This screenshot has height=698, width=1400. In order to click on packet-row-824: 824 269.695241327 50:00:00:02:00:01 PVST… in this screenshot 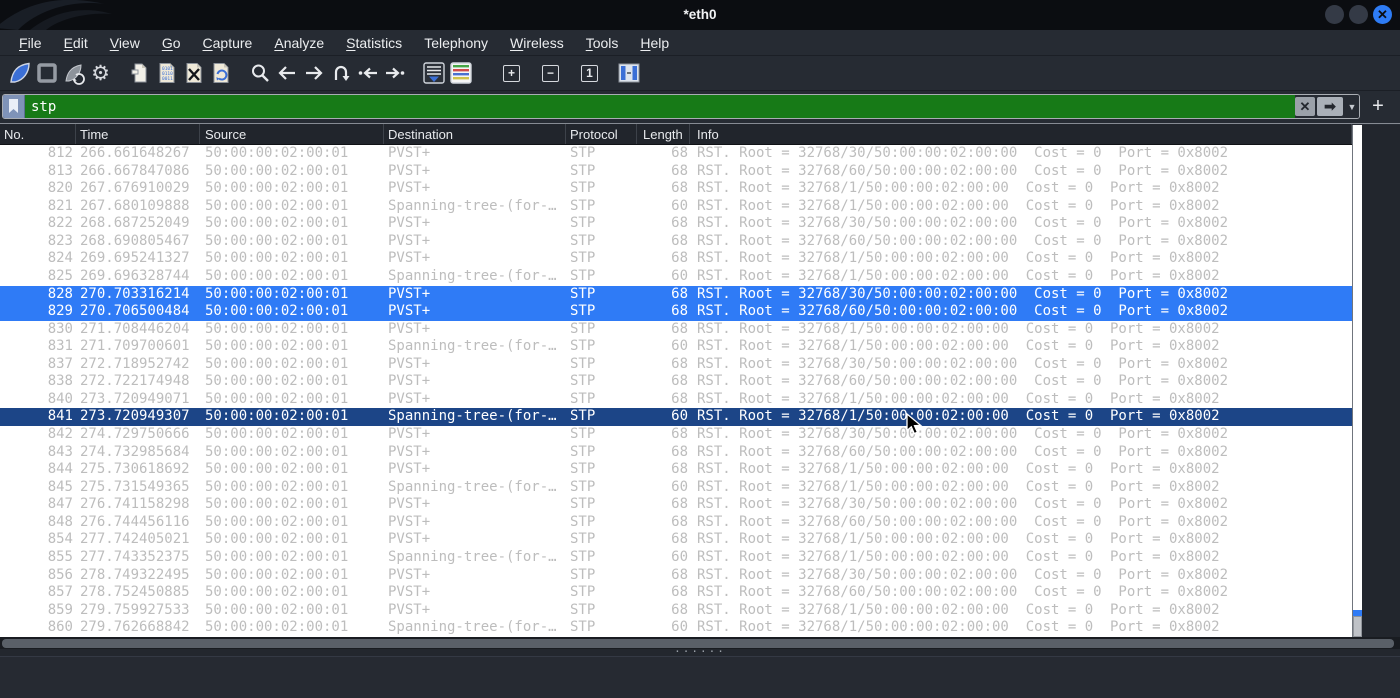, I will do `click(676, 259)`.